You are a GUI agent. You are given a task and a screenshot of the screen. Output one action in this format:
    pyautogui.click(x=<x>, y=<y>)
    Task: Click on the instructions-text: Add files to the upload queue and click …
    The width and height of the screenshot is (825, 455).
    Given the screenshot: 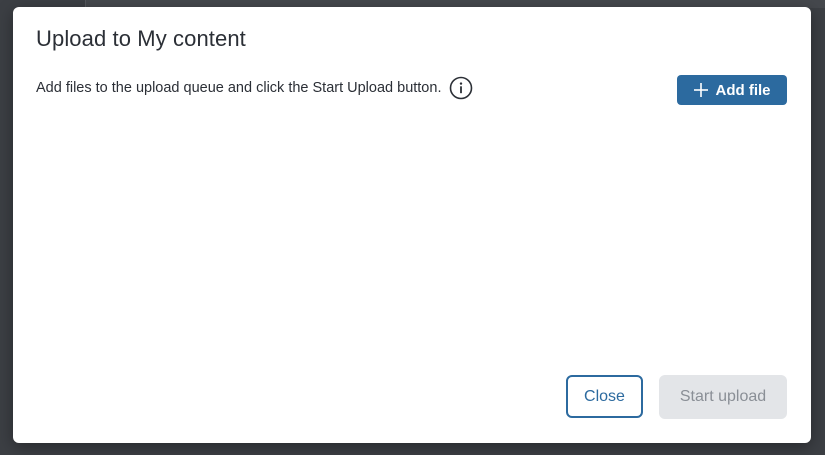 What is the action you would take?
    pyautogui.click(x=239, y=88)
    